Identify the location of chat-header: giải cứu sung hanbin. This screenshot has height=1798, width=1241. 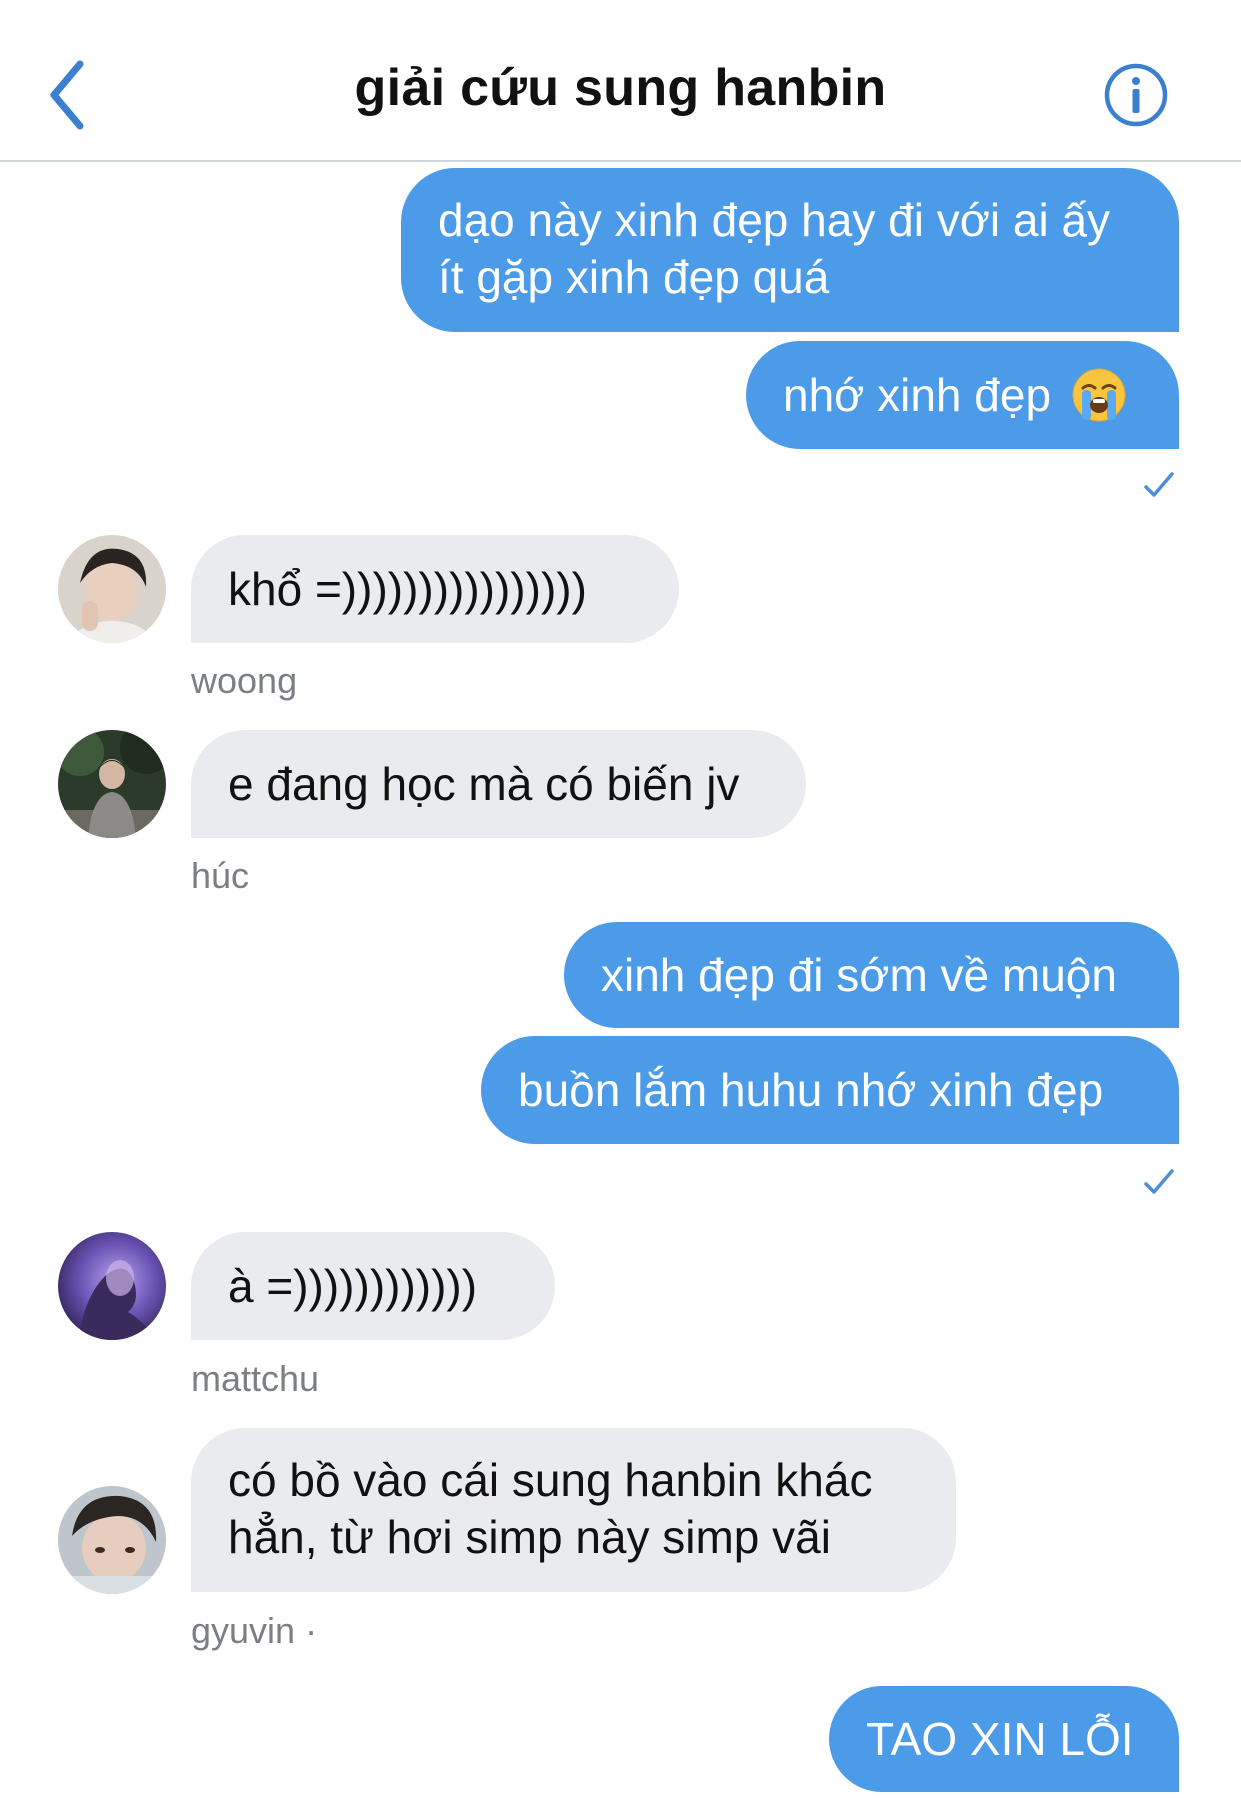
(620, 81).